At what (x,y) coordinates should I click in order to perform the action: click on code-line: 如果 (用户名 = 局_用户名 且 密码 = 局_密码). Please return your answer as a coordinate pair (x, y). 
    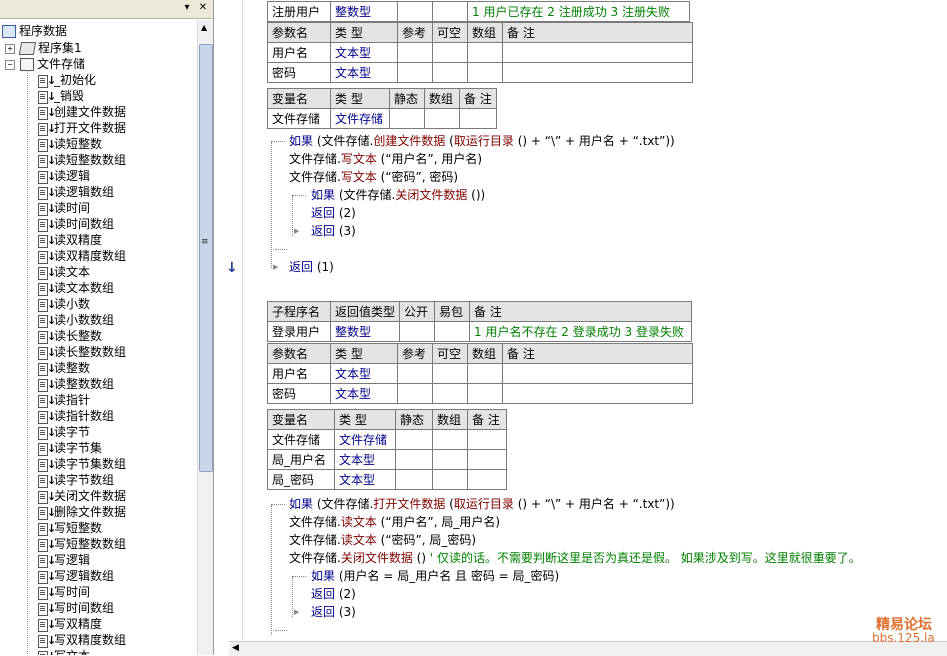
    Looking at the image, I should click on (435, 576).